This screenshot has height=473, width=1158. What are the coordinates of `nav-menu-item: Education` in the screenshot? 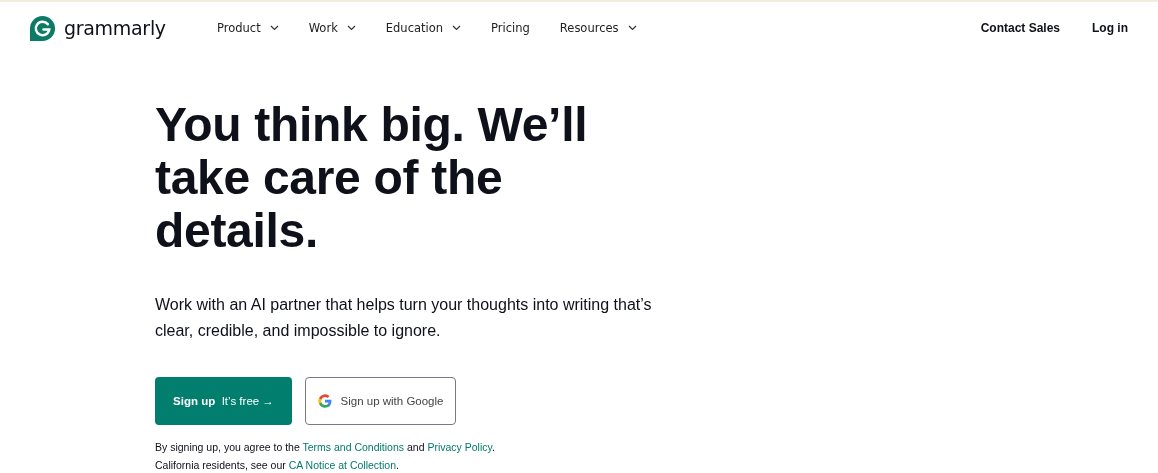 It's located at (423, 28).